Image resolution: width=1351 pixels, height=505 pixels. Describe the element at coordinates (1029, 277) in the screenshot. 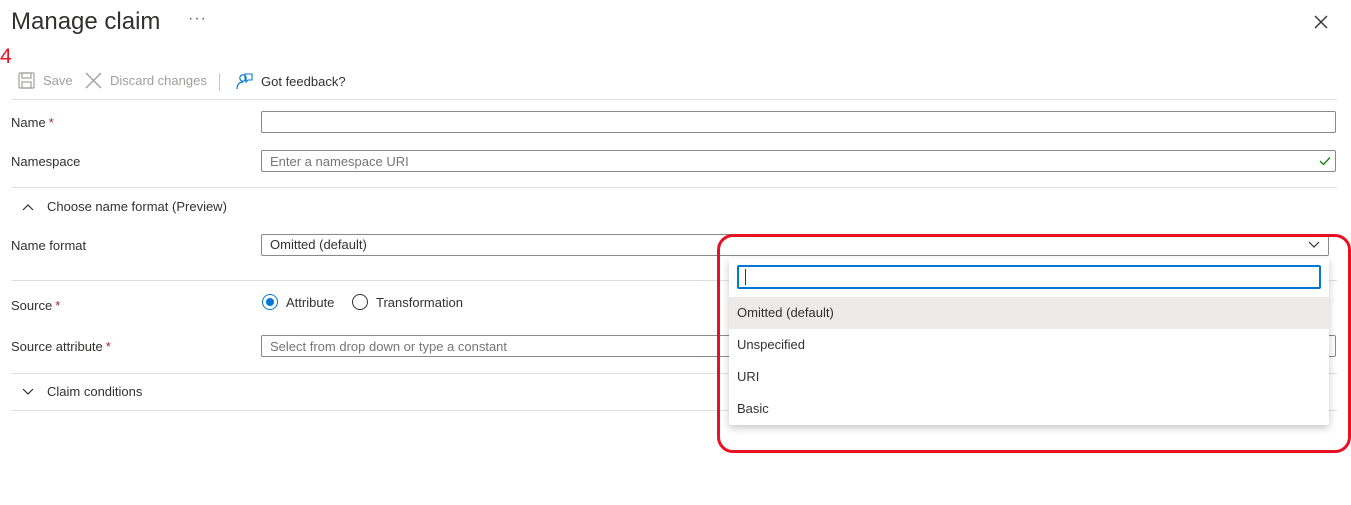

I see `dropdown-search-input` at that location.